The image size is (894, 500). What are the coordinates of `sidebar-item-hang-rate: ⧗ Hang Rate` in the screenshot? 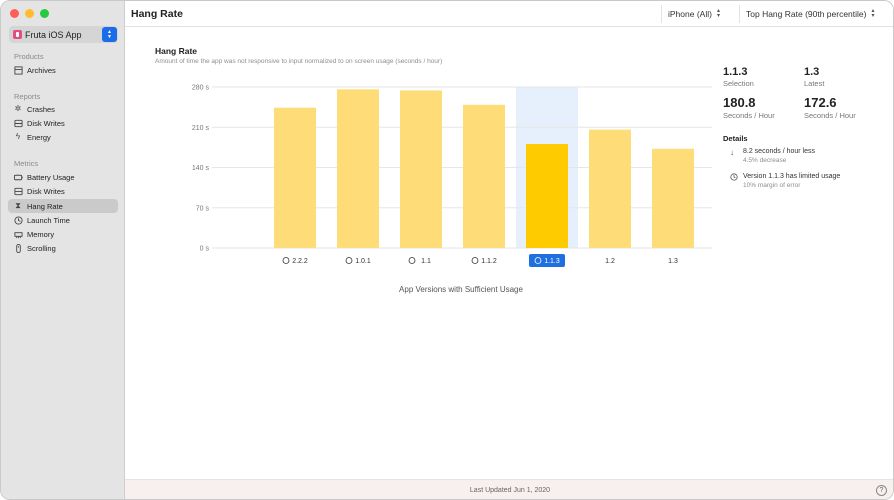 It's located at (63, 206).